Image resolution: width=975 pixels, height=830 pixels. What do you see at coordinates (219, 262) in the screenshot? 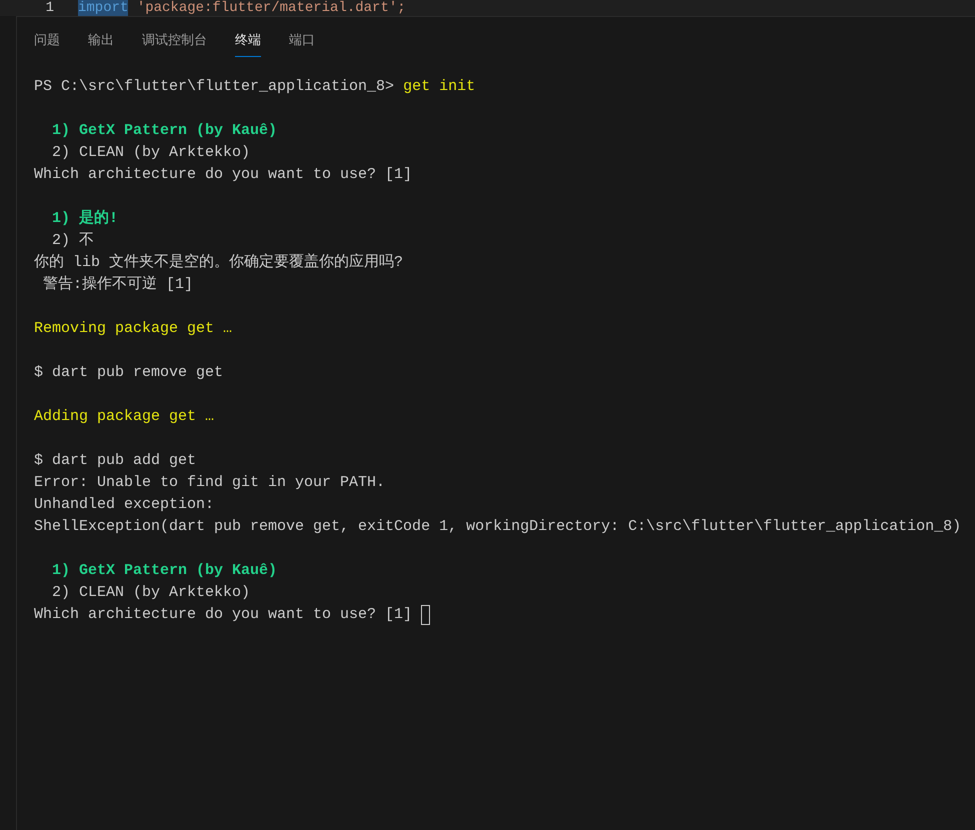
I see `output-line: 你的 lib 文件夹不是空的。你确定要覆盖你的应用吗?` at bounding box center [219, 262].